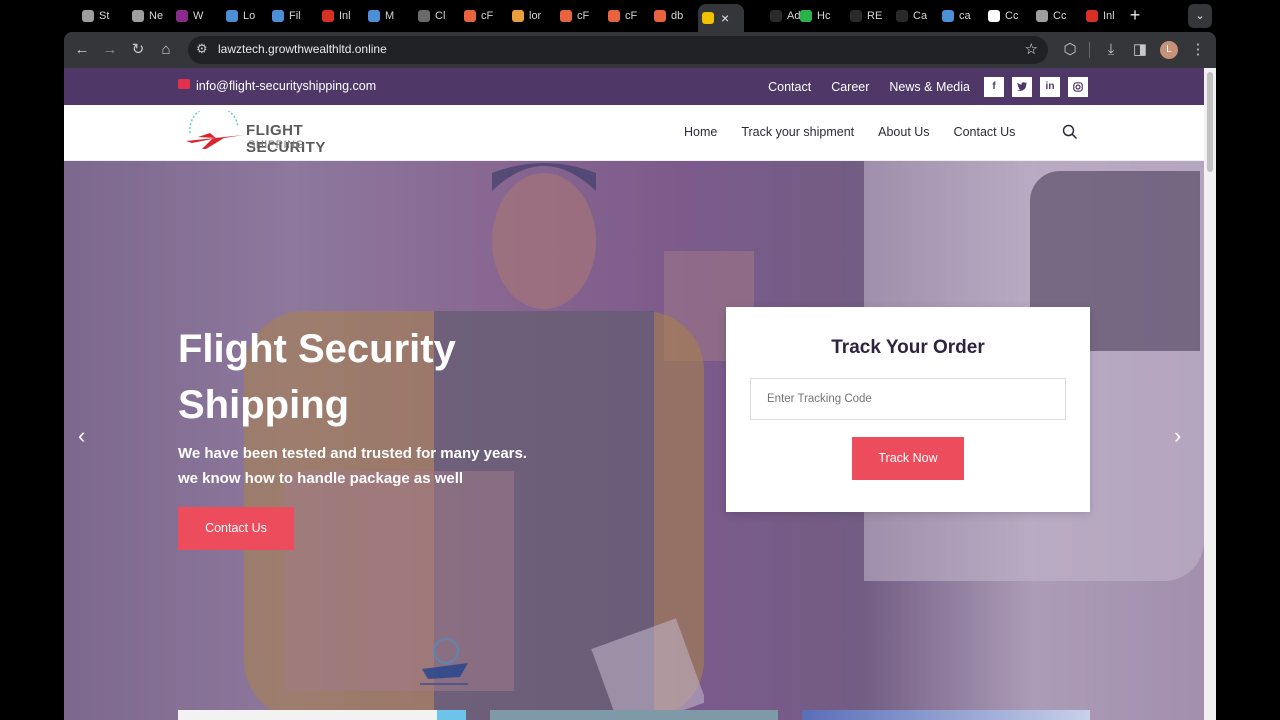  Describe the element at coordinates (824, 16) in the screenshot. I see `tab-title: Hc` at that location.